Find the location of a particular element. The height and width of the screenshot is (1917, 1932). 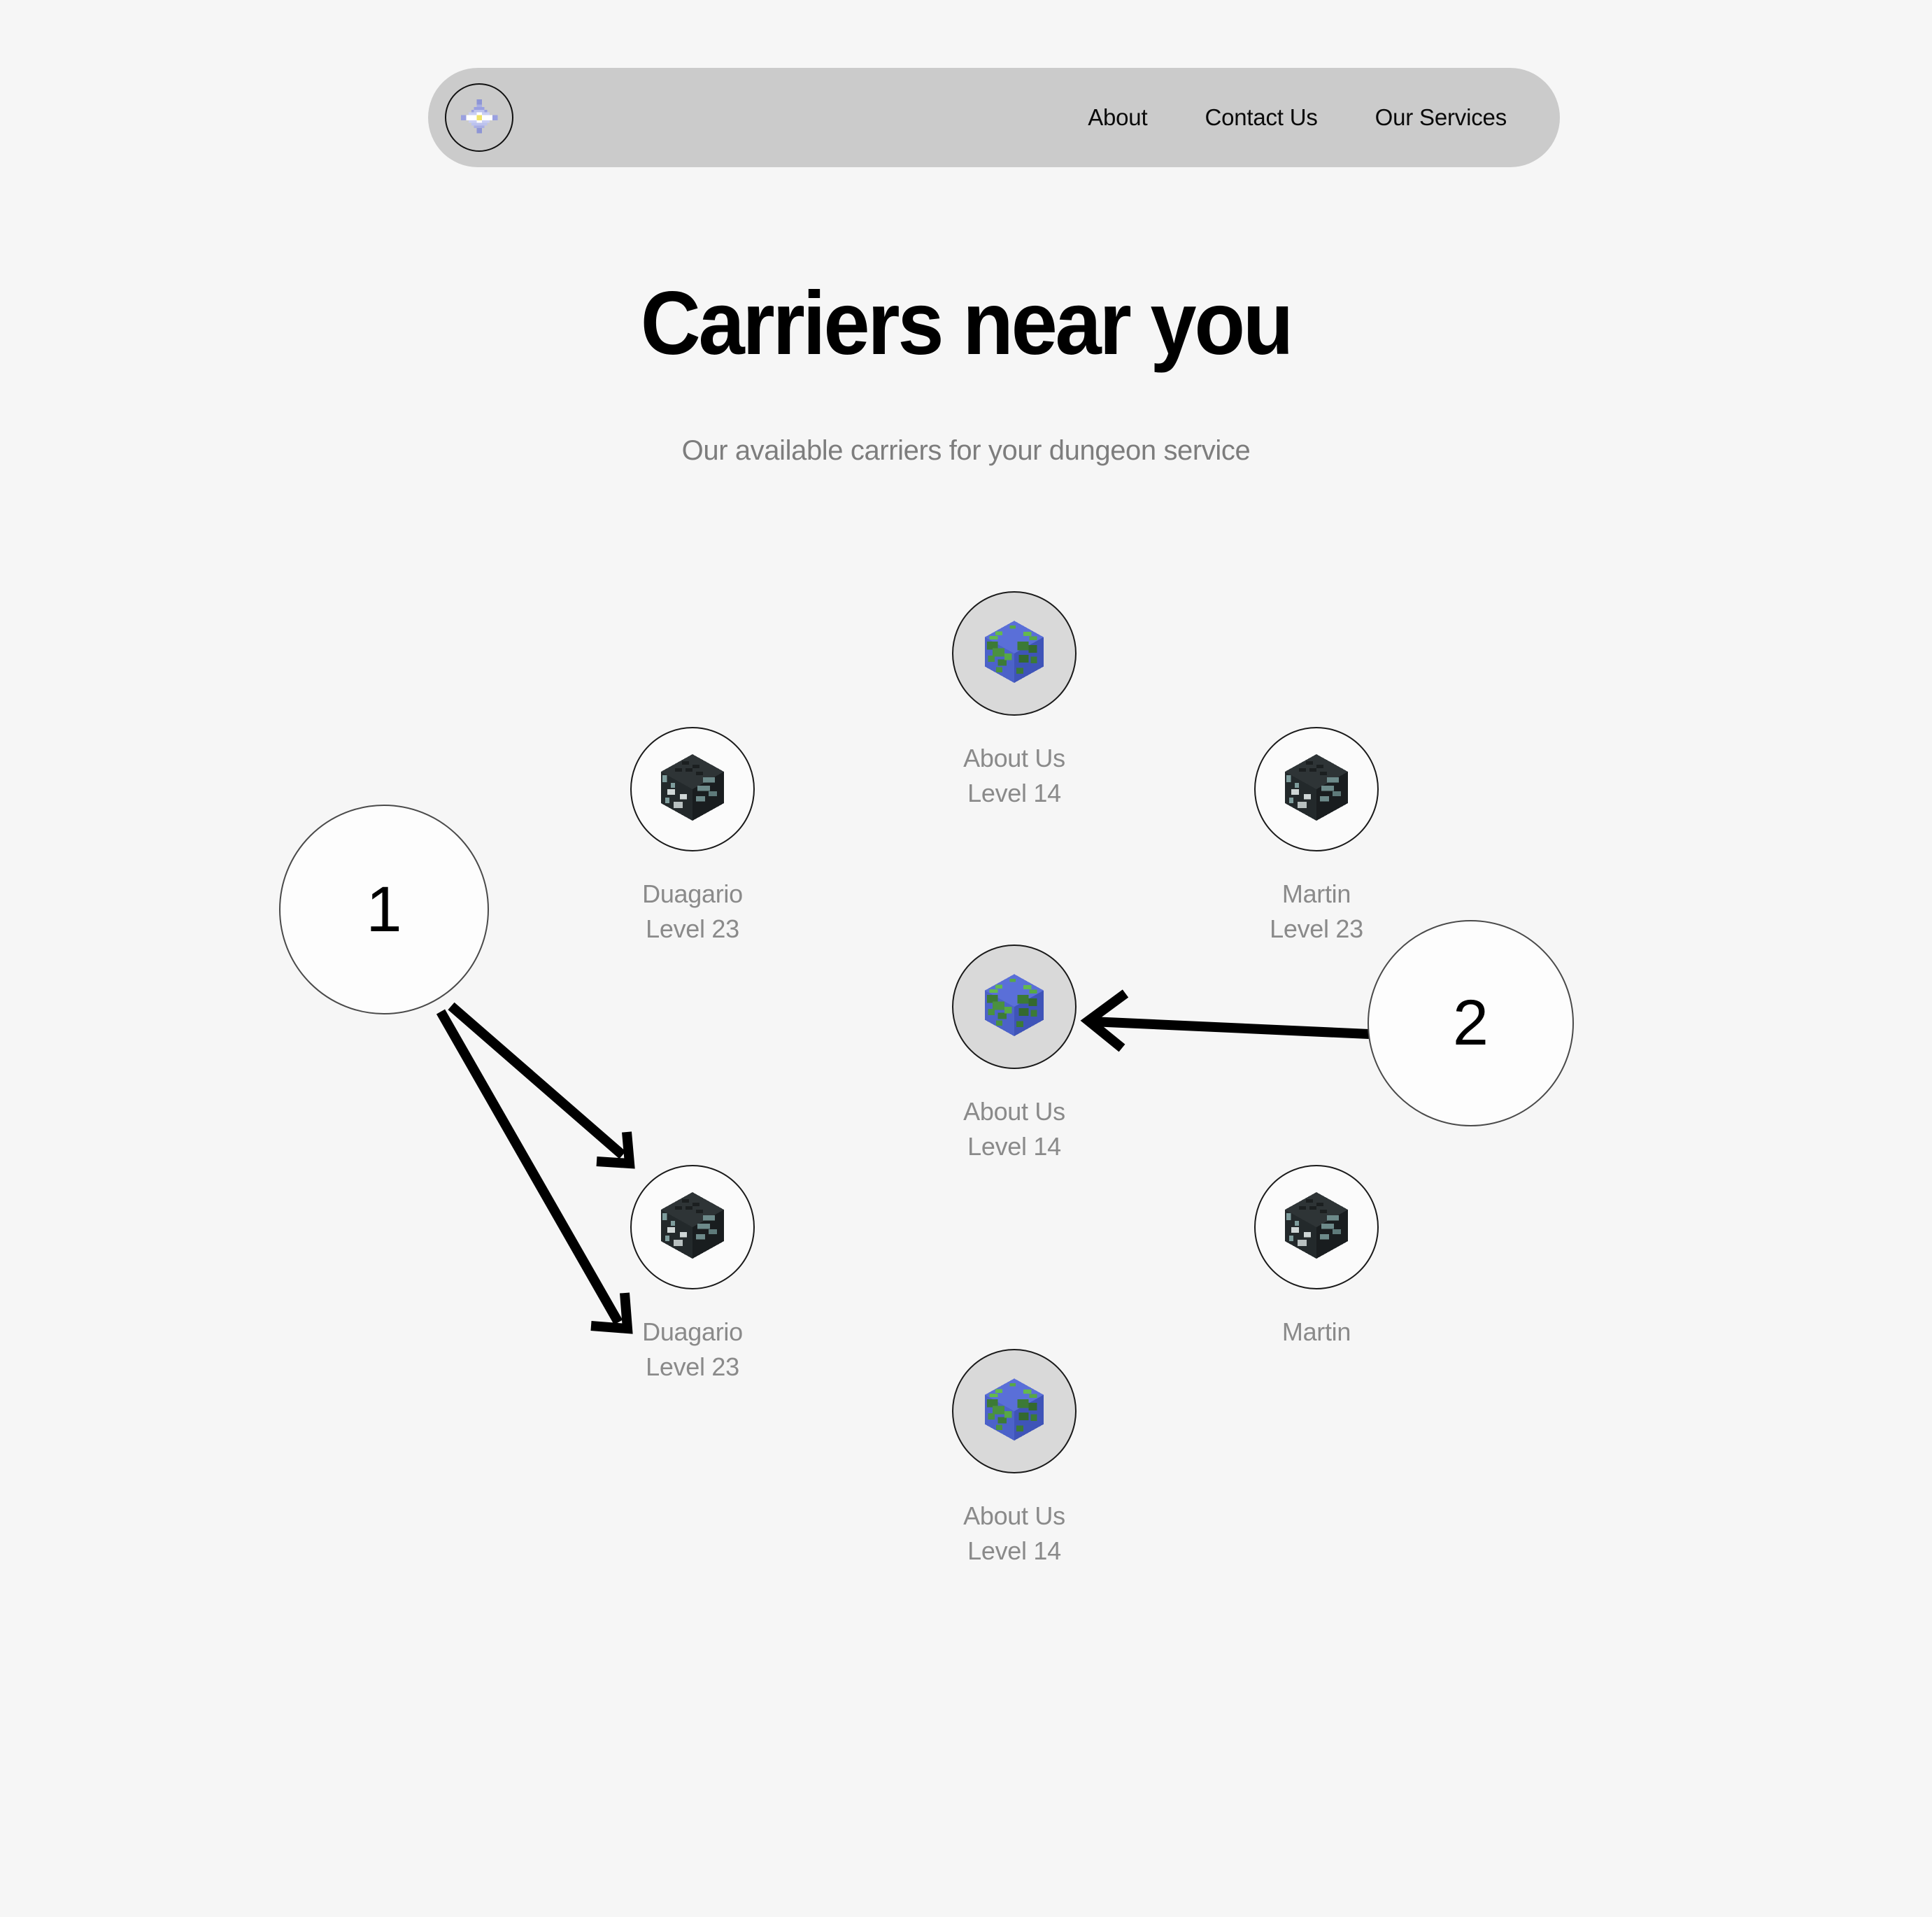

carrier-card: Martin Level 23 is located at coordinates (1316, 837).